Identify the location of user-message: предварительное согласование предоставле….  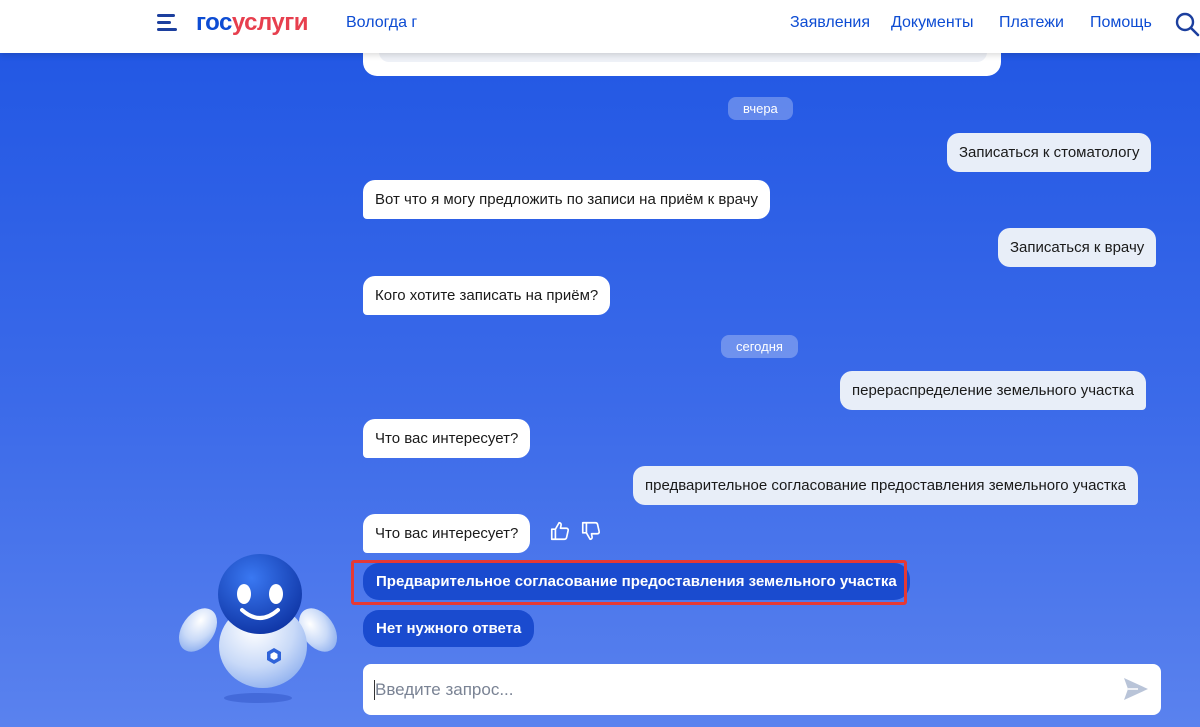
(886, 485).